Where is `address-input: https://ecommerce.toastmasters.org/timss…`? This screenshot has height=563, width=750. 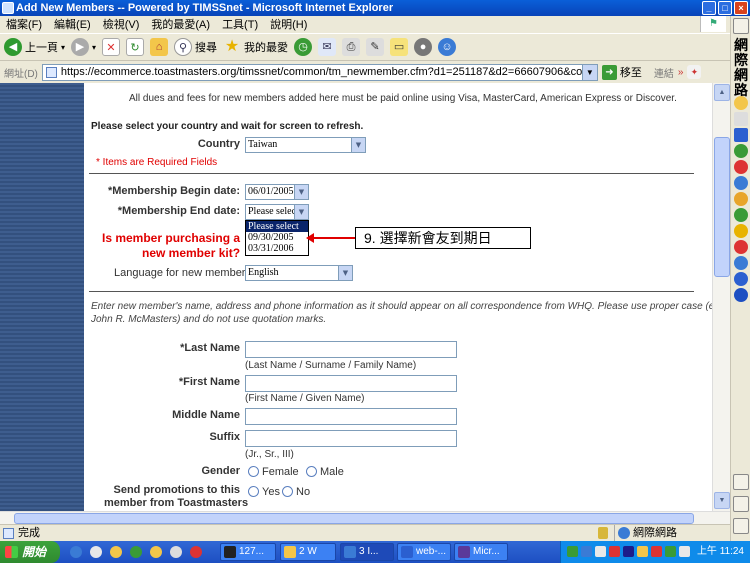 address-input: https://ecommerce.toastmasters.org/timss… is located at coordinates (319, 72).